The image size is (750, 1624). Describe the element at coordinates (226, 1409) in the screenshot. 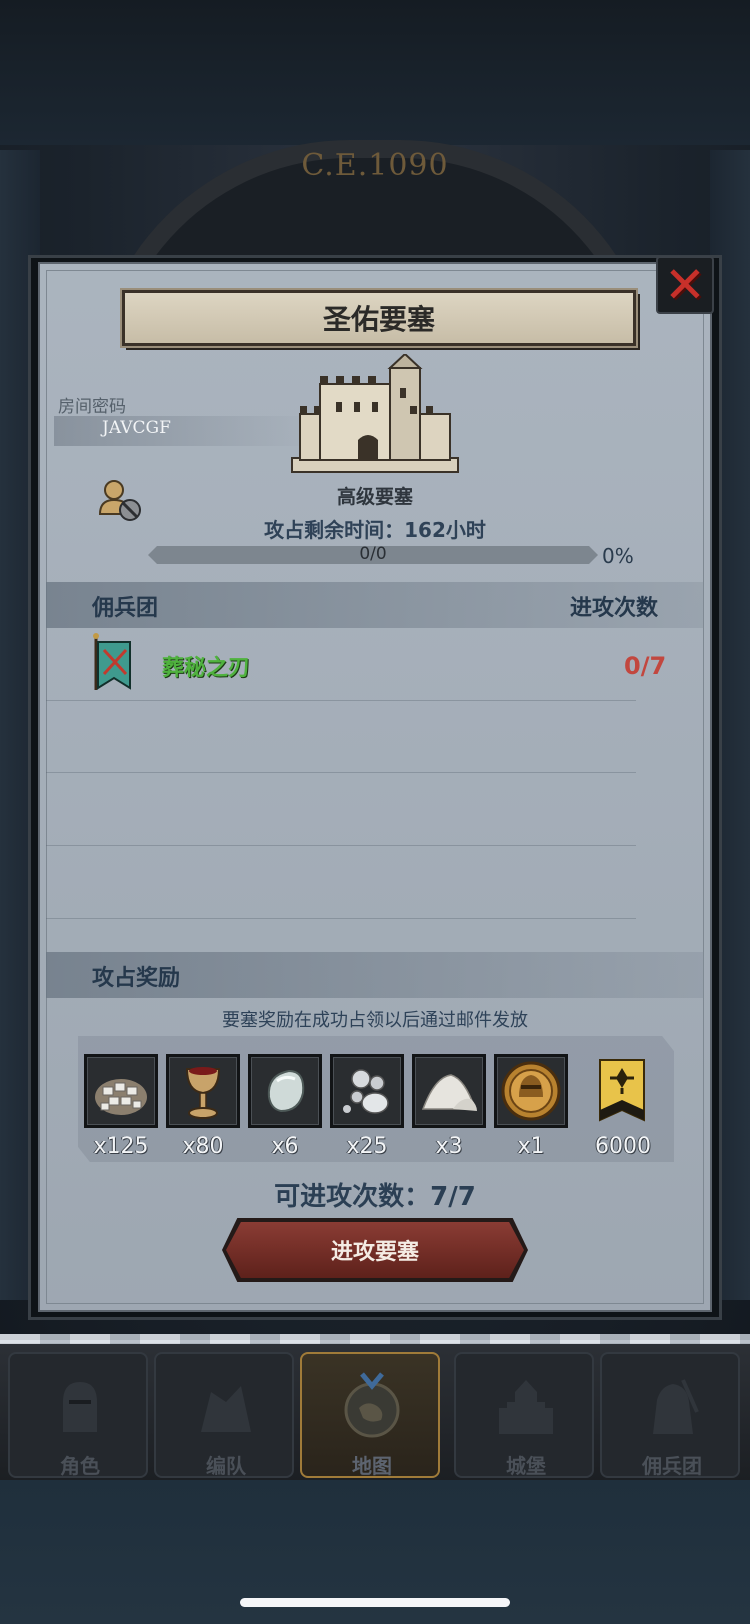

I see `formation-icon` at that location.